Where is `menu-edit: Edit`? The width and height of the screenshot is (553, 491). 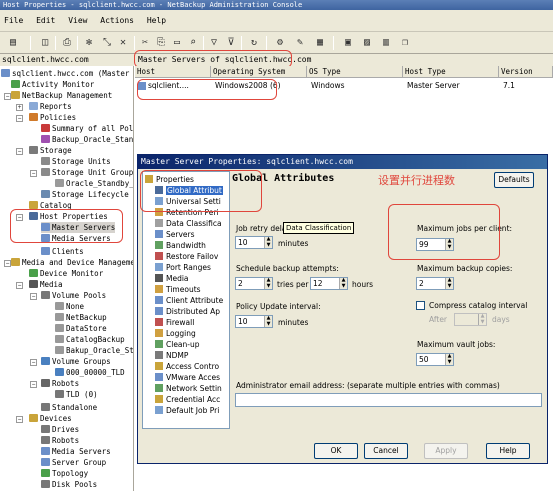
menu-edit: Edit is located at coordinates (45, 21).